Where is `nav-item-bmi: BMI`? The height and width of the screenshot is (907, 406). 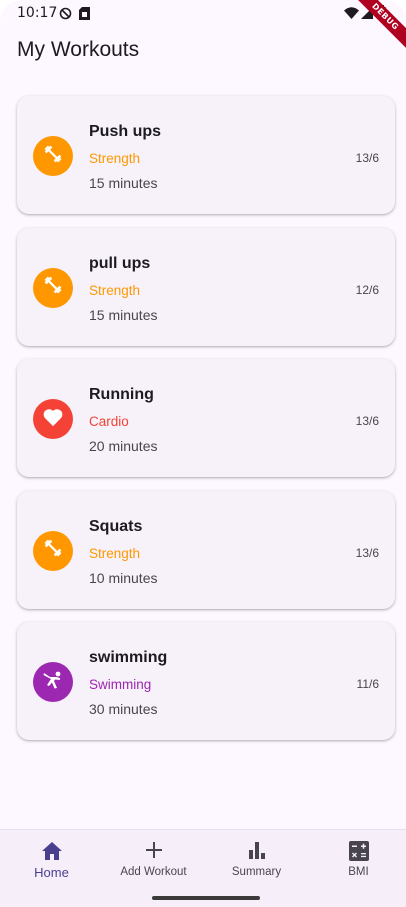 nav-item-bmi: BMI is located at coordinates (357, 860).